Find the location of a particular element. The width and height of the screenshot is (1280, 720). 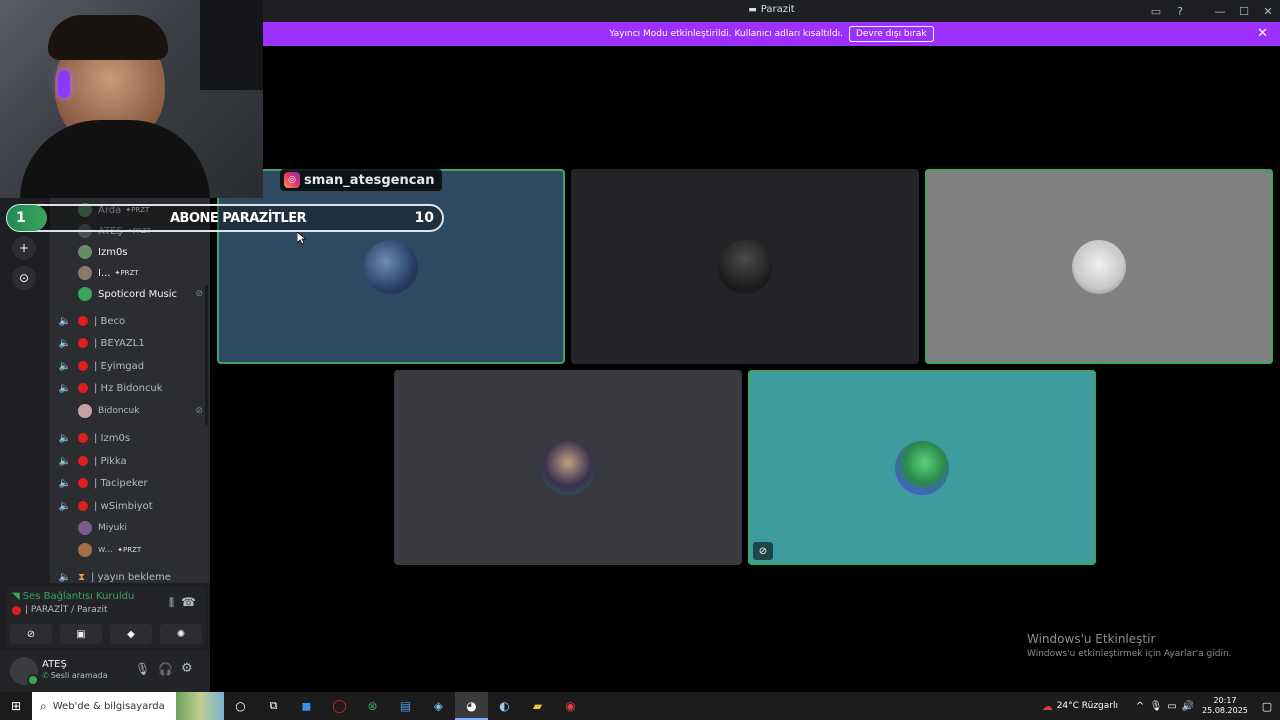

deafened-icon: ⊘ is located at coordinates (199, 294).